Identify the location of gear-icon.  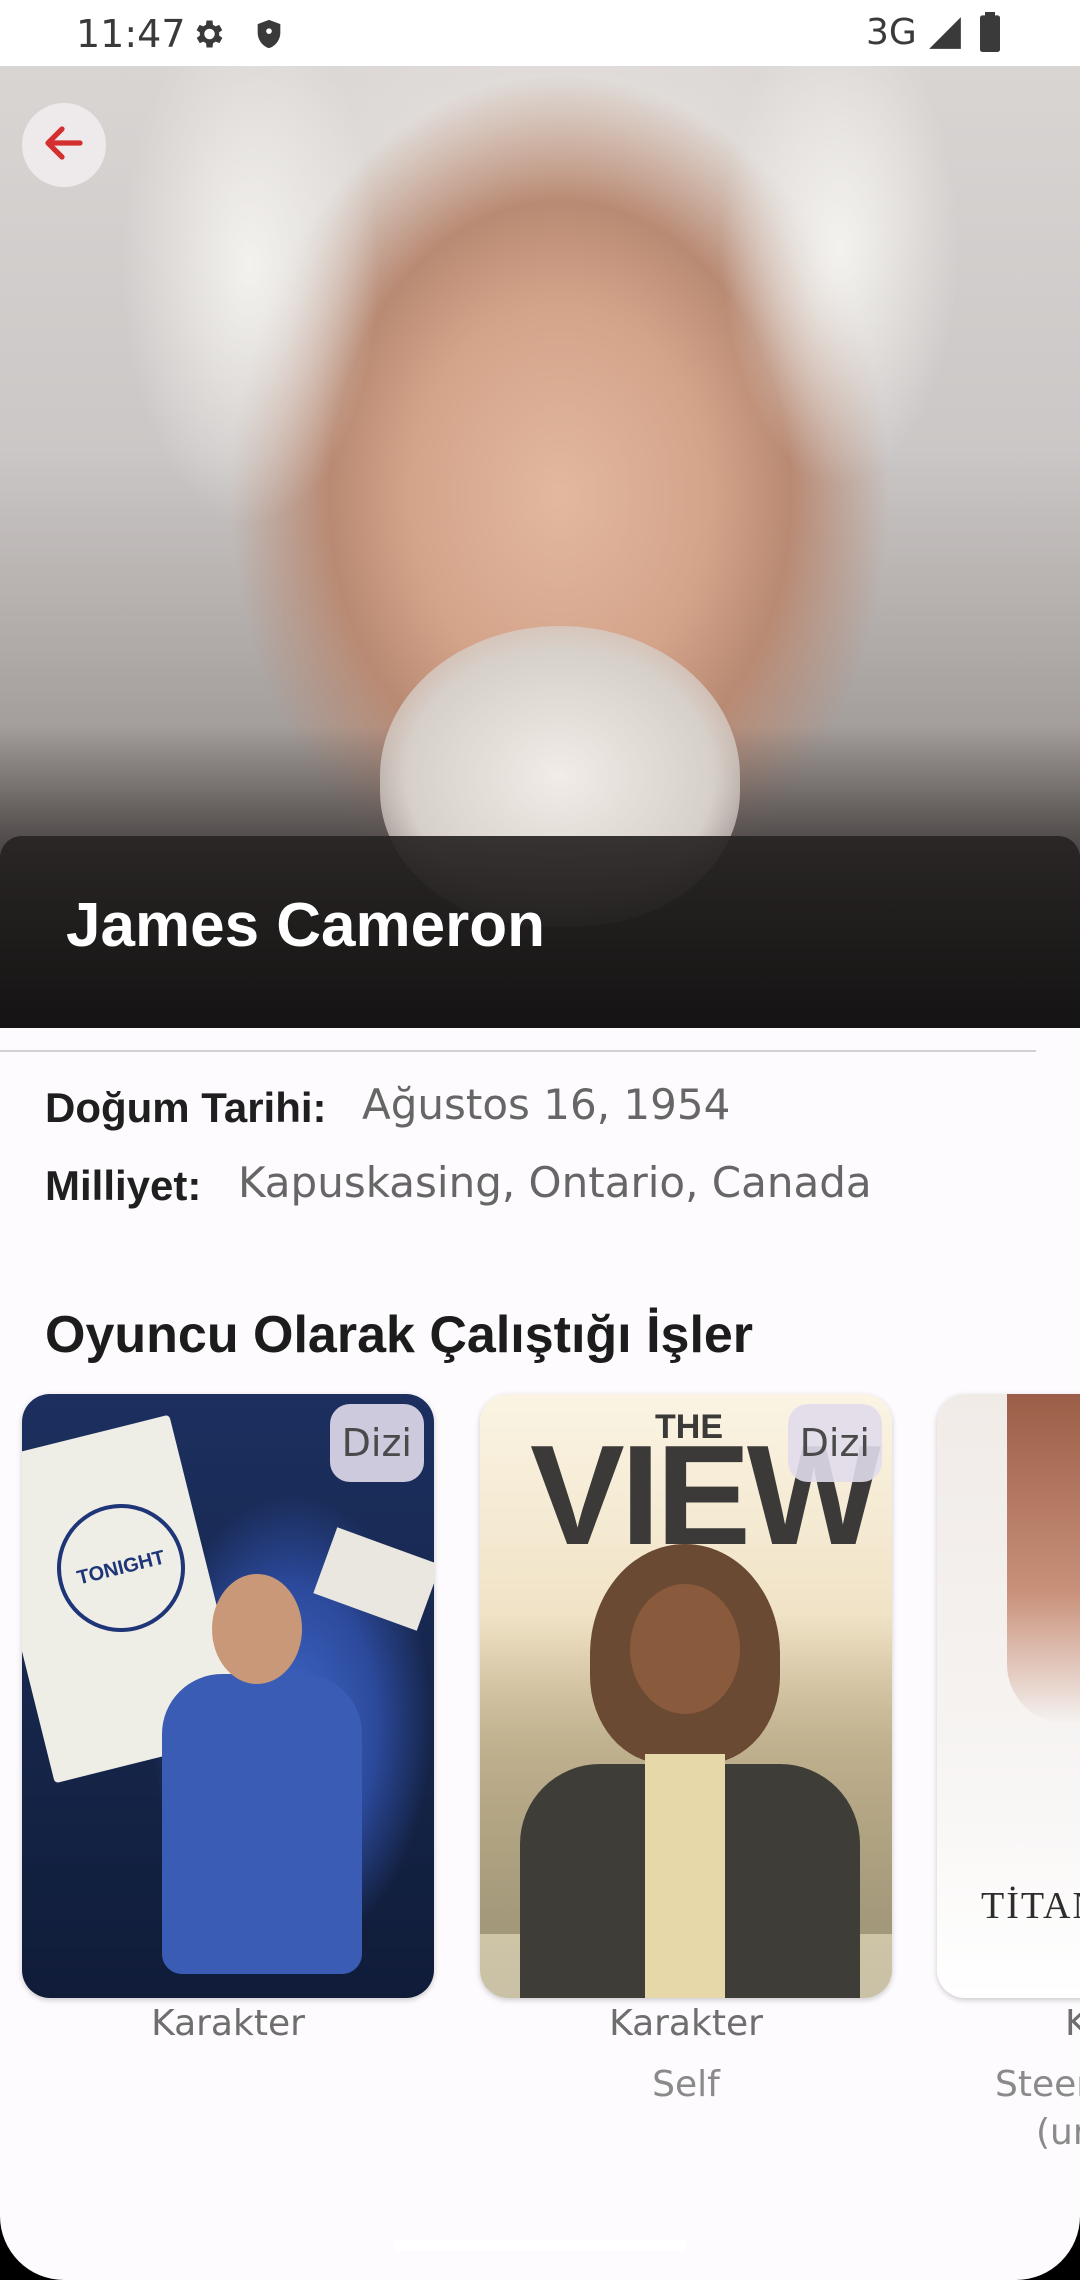
(208, 36).